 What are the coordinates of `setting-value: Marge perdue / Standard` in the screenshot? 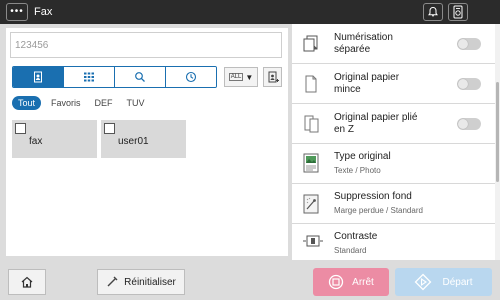 It's located at (378, 210).